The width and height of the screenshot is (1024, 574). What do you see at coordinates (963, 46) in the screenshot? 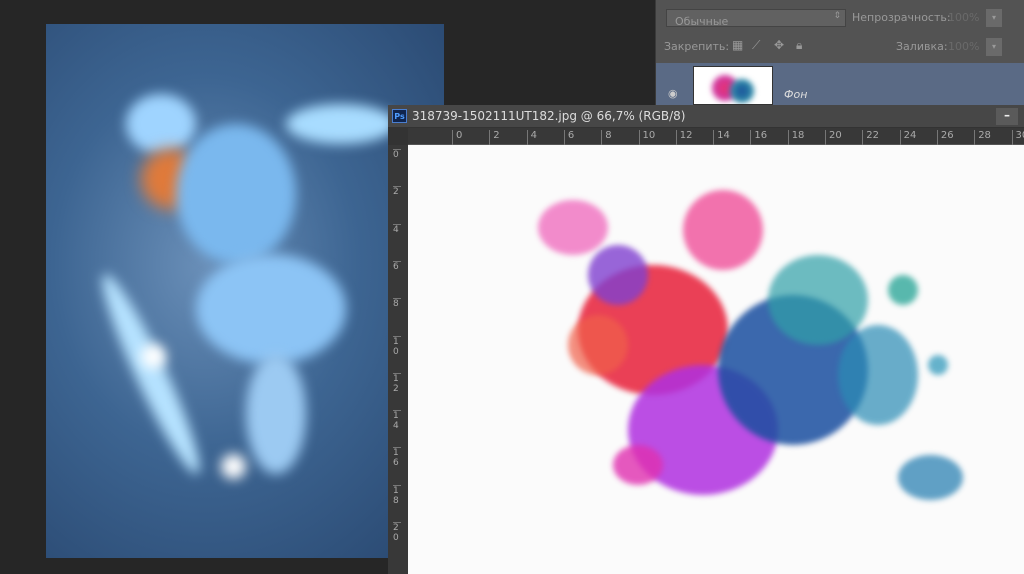
I see `fill-input: 100%` at bounding box center [963, 46].